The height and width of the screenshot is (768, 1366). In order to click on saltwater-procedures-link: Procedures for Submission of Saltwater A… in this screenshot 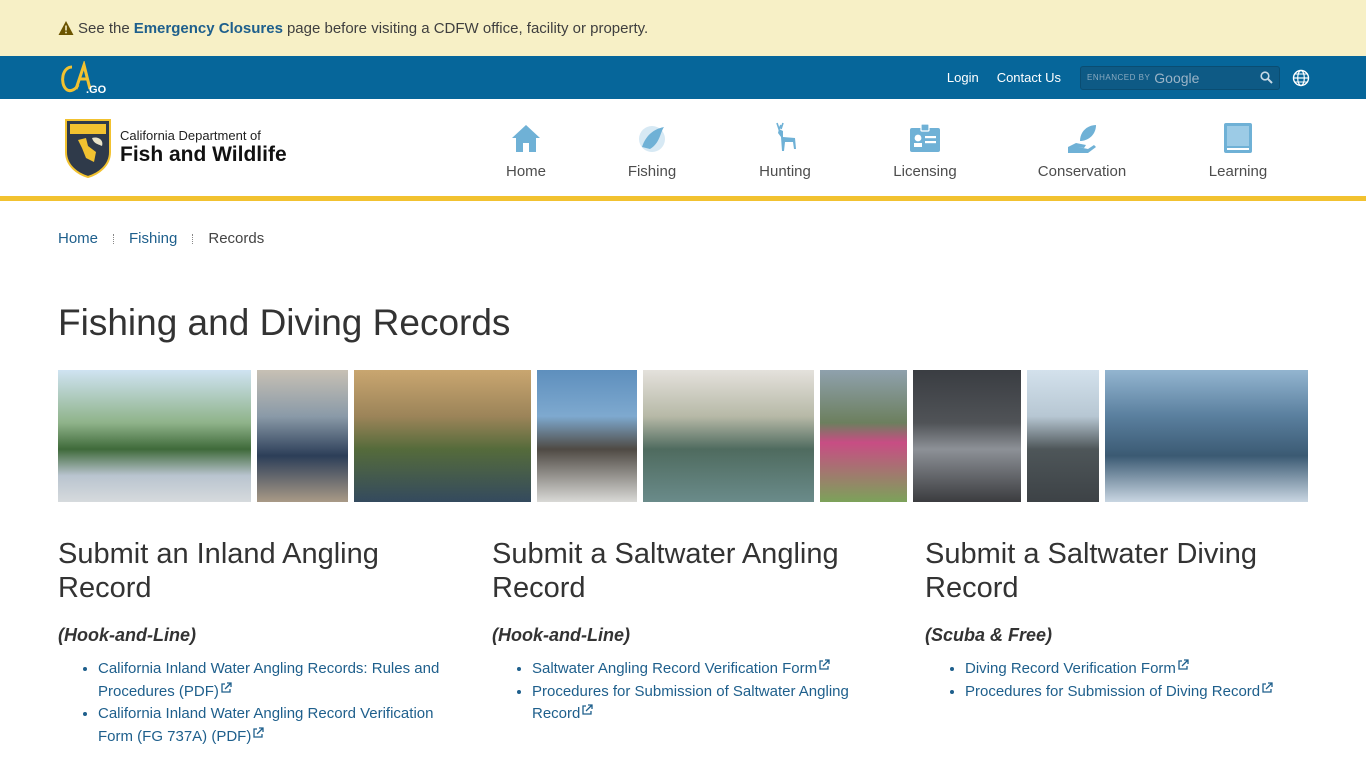, I will do `click(690, 703)`.